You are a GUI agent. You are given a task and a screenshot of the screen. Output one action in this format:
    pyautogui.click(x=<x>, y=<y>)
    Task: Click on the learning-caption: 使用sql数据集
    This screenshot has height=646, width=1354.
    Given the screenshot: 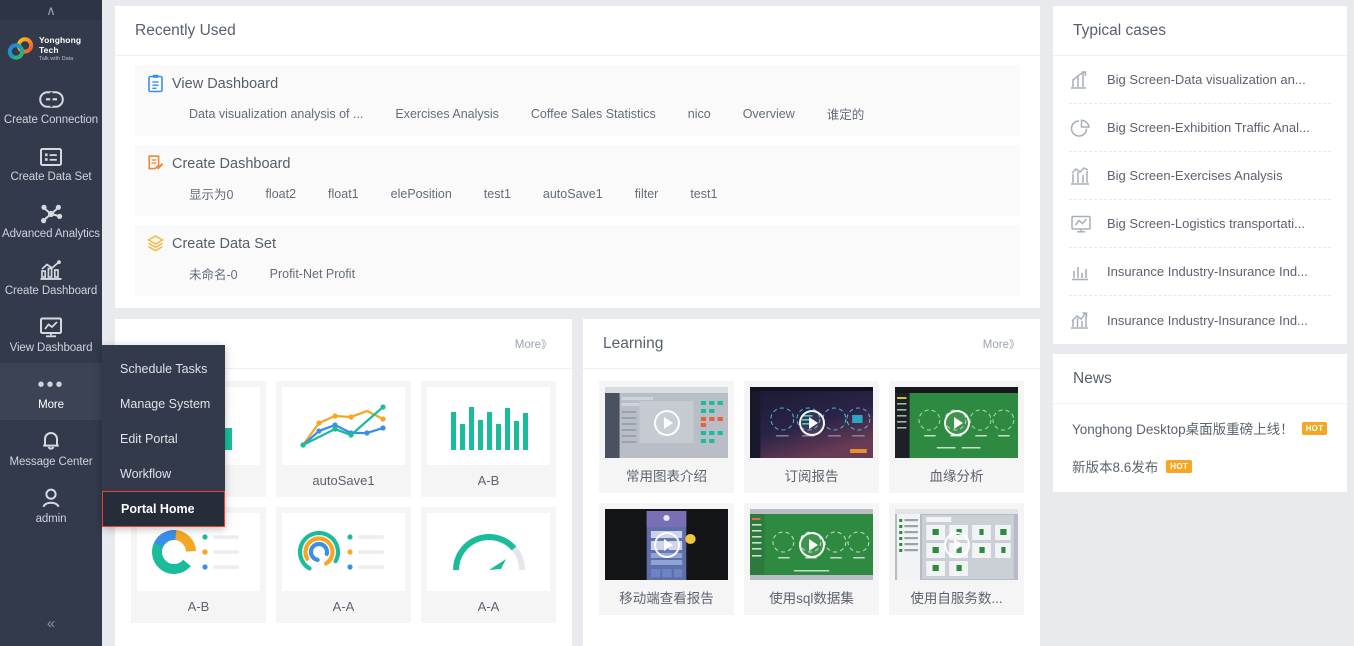 What is the action you would take?
    pyautogui.click(x=811, y=598)
    